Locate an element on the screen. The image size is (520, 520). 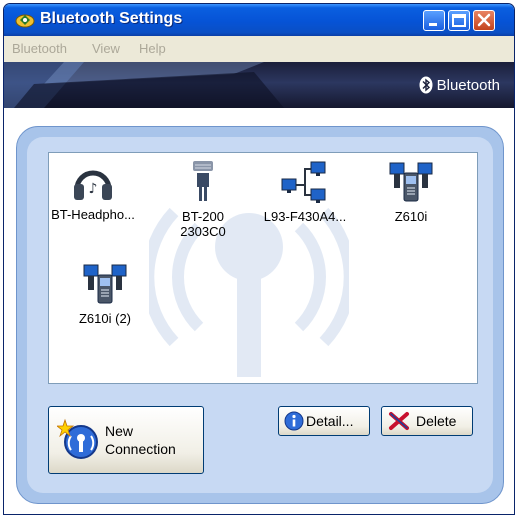
menu-view: View is located at coordinates (106, 48).